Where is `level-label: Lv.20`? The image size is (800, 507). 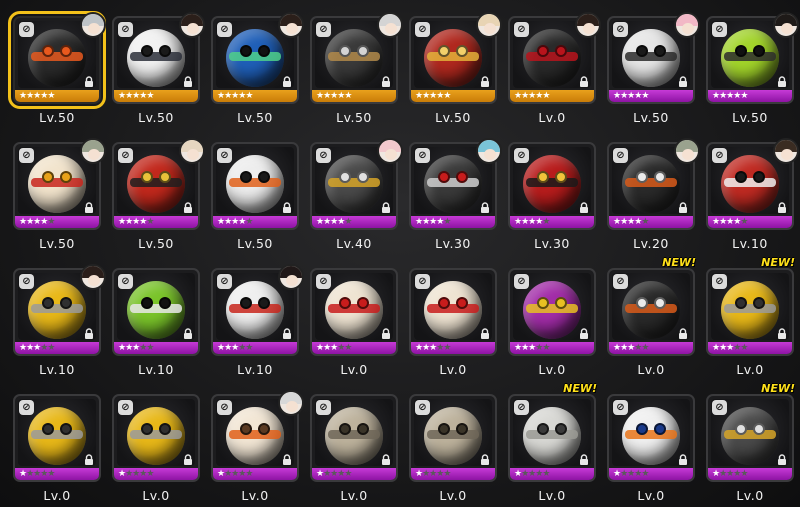 level-label: Lv.20 is located at coordinates (651, 243).